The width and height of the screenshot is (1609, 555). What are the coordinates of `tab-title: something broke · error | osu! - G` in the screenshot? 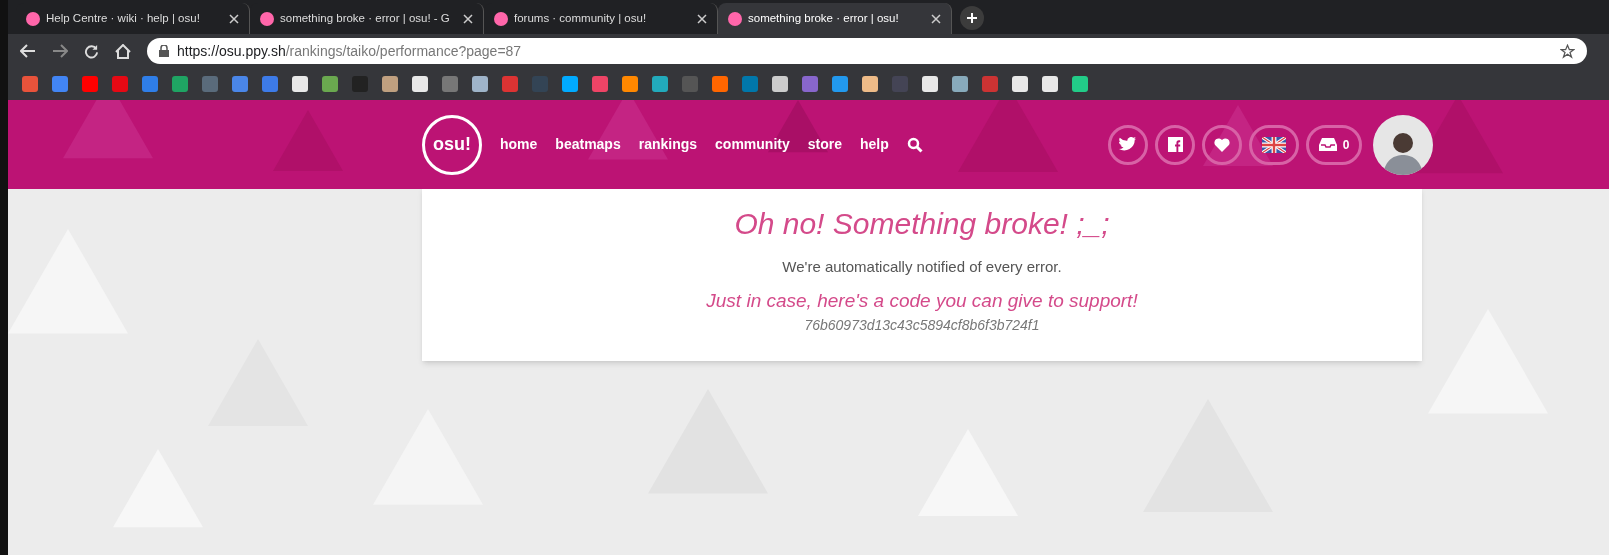 It's located at (365, 18).